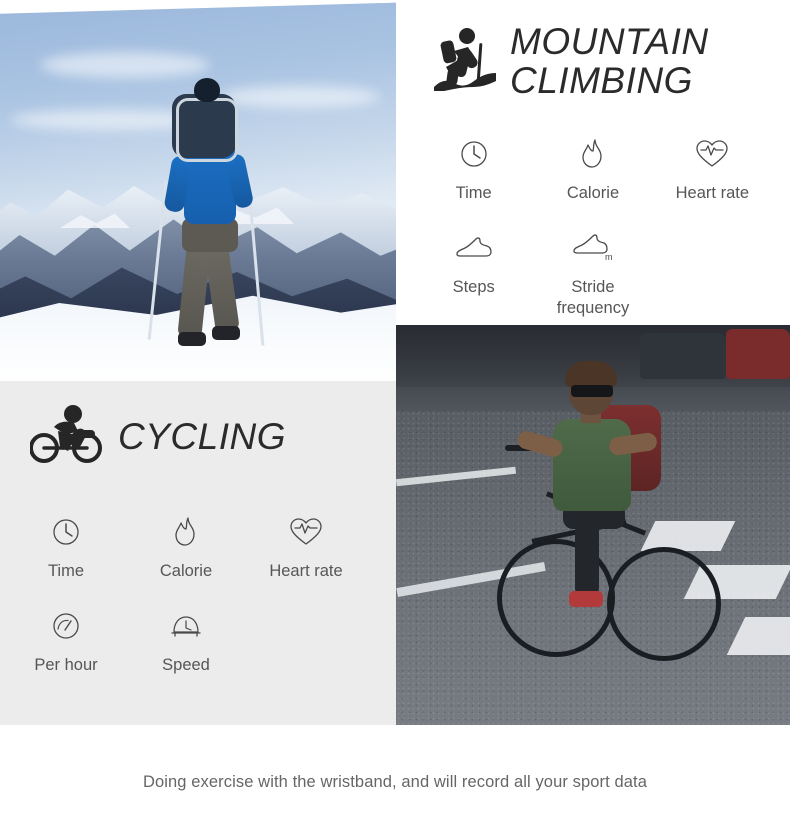 The width and height of the screenshot is (790, 839). What do you see at coordinates (473, 287) in the screenshot?
I see `feature-label: Steps` at bounding box center [473, 287].